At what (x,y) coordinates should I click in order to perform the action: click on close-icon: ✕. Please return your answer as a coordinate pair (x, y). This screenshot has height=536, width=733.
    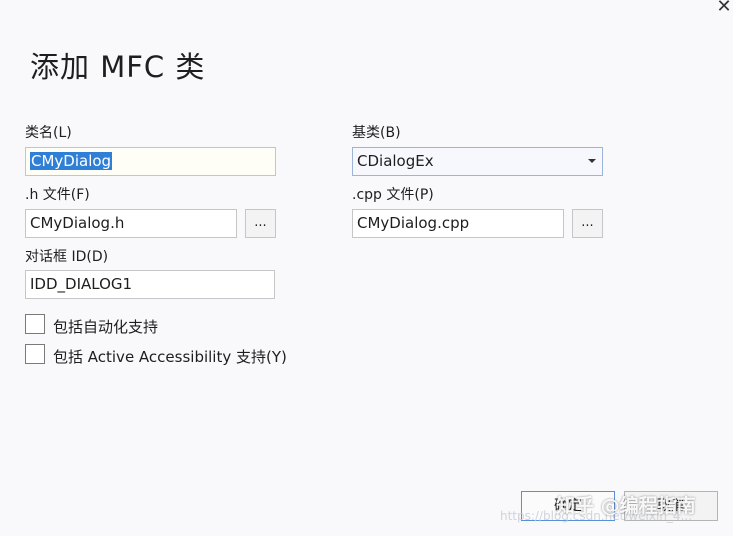
    Looking at the image, I should click on (723, 9).